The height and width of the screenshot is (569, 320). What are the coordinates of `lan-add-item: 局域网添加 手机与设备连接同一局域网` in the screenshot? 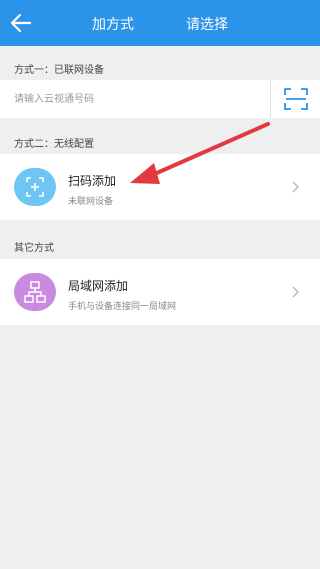 It's located at (160, 292).